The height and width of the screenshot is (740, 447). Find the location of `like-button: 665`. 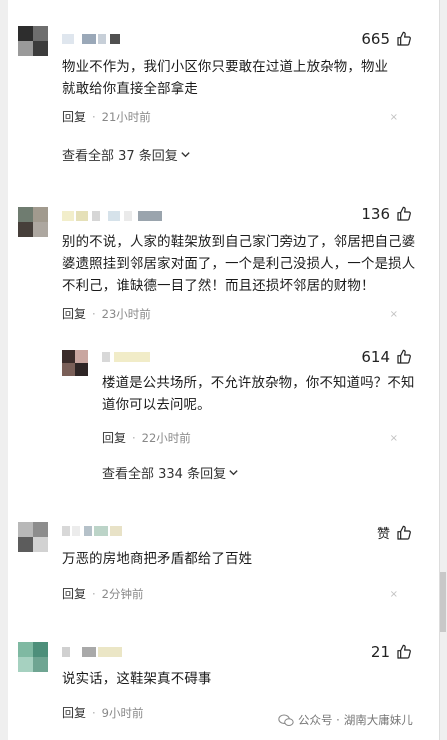

like-button: 665 is located at coordinates (386, 39).